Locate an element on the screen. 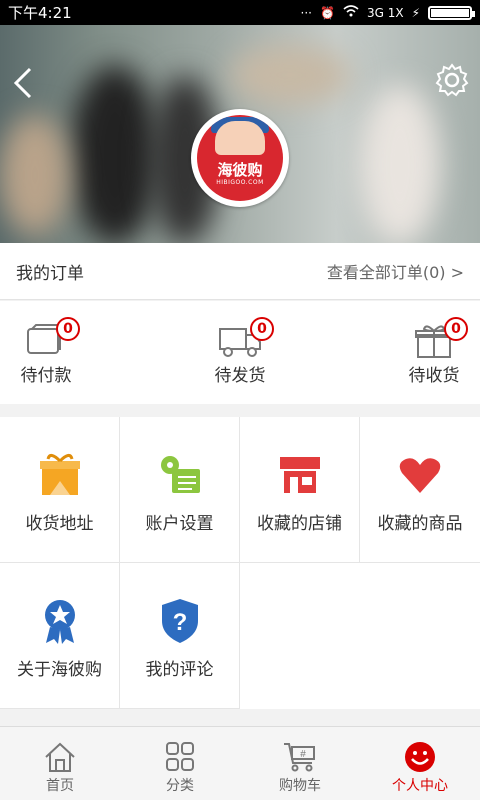  bottom-tab-bar: 首页 分类 # 购物车 个人中心 is located at coordinates (240, 763).